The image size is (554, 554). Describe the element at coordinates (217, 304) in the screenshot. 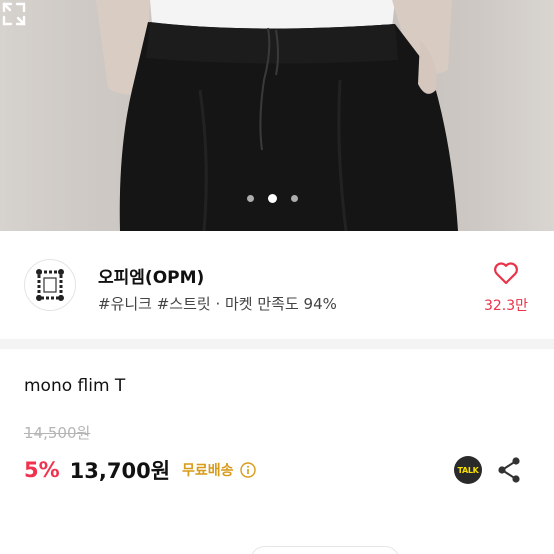

I see `seller-tags: #유니크 #스트릿 · 마켓 만족도 94%` at that location.